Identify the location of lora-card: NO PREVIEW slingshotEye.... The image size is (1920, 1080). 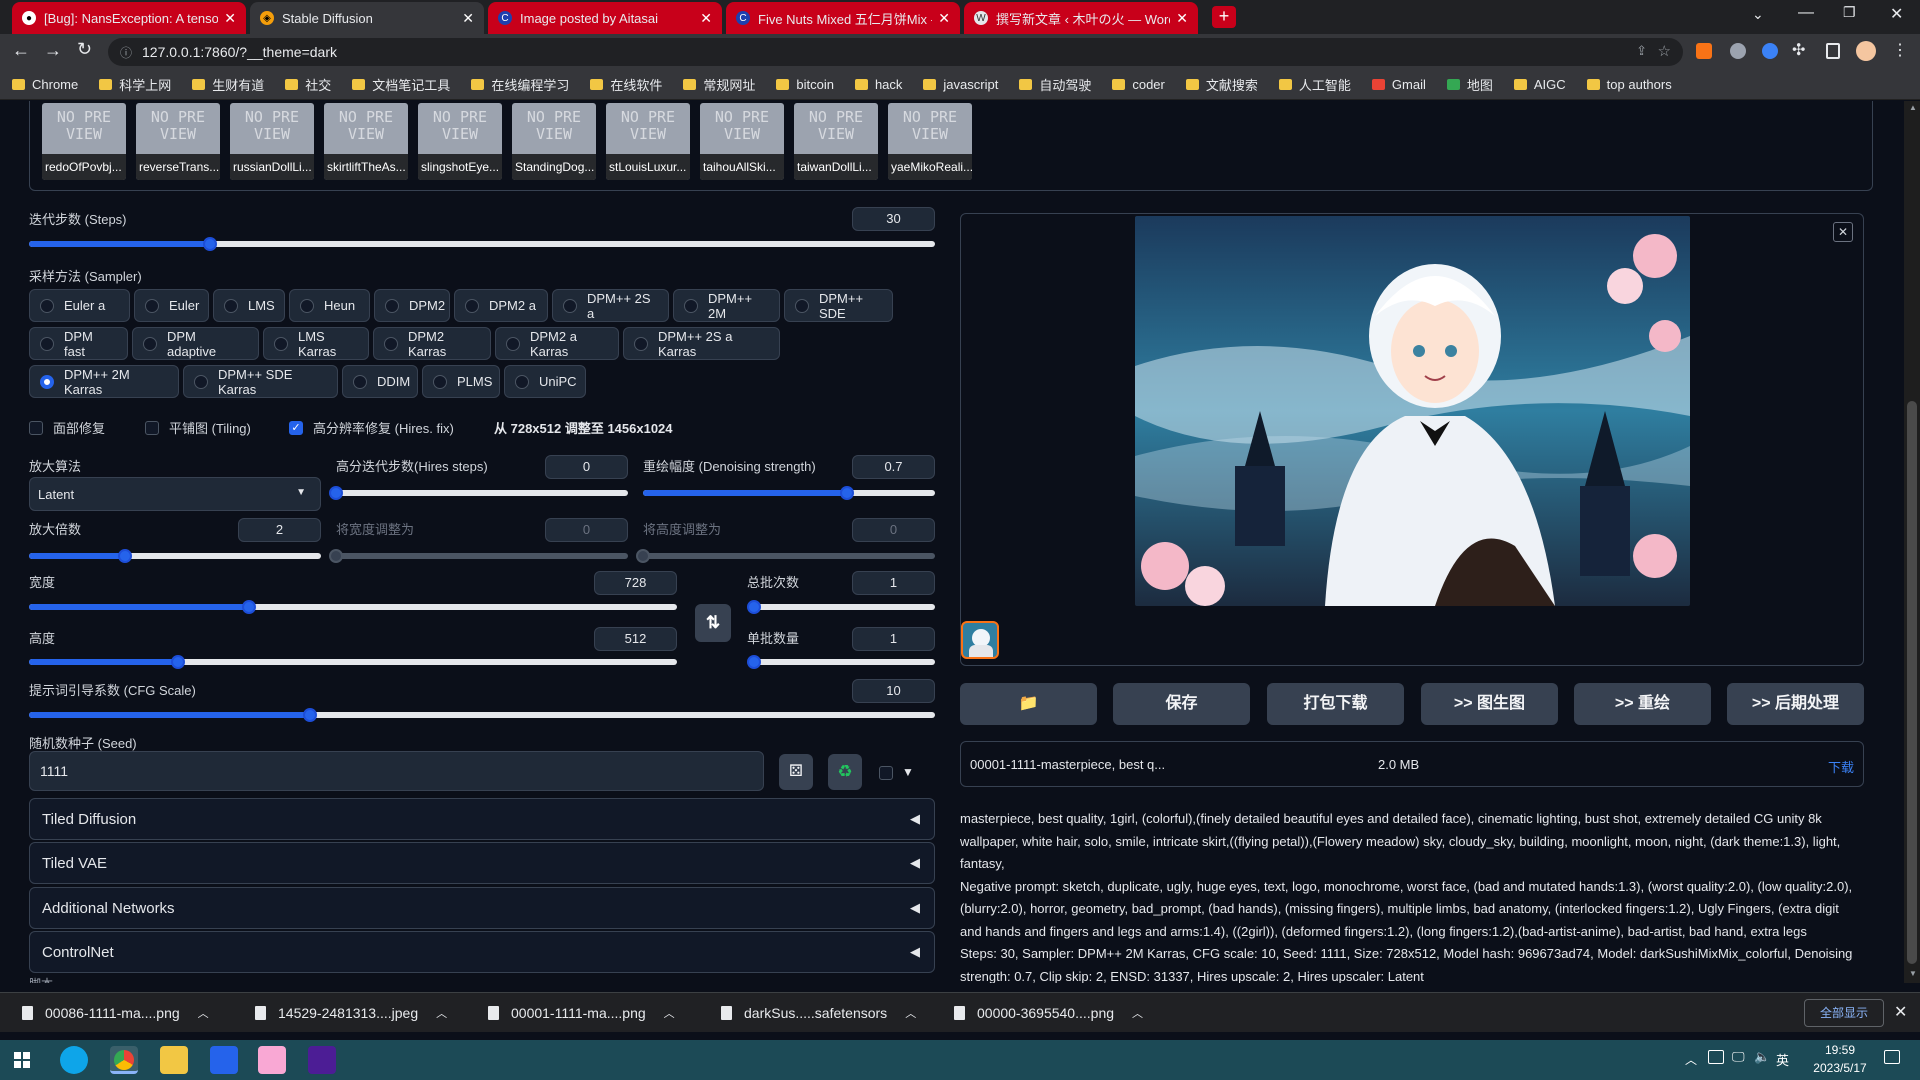
(460, 141).